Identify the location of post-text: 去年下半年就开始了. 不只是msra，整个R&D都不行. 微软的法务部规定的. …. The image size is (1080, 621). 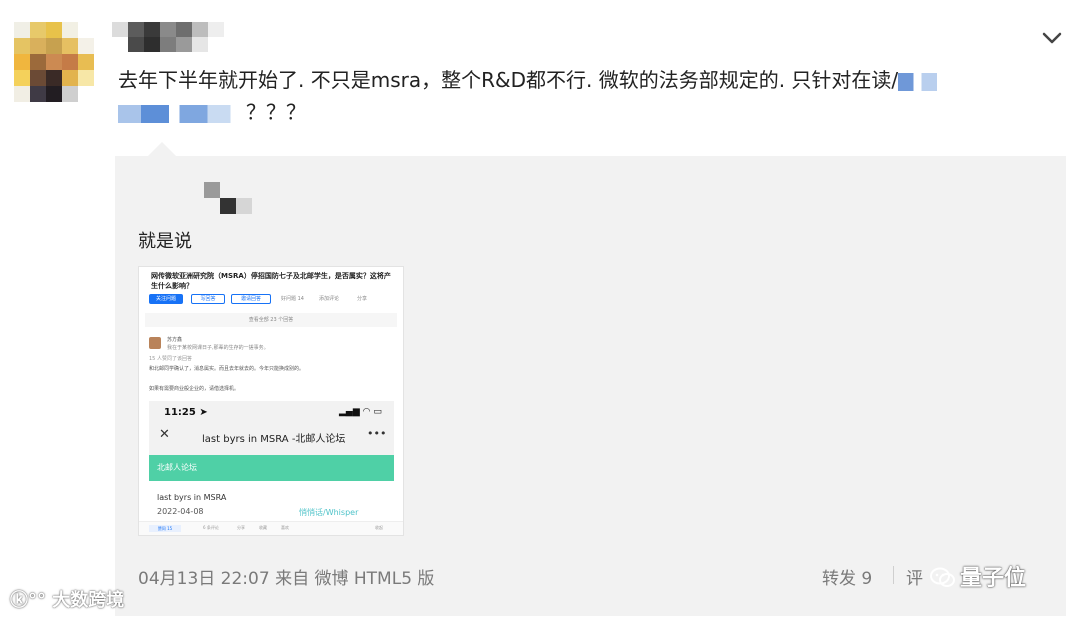
(578, 96).